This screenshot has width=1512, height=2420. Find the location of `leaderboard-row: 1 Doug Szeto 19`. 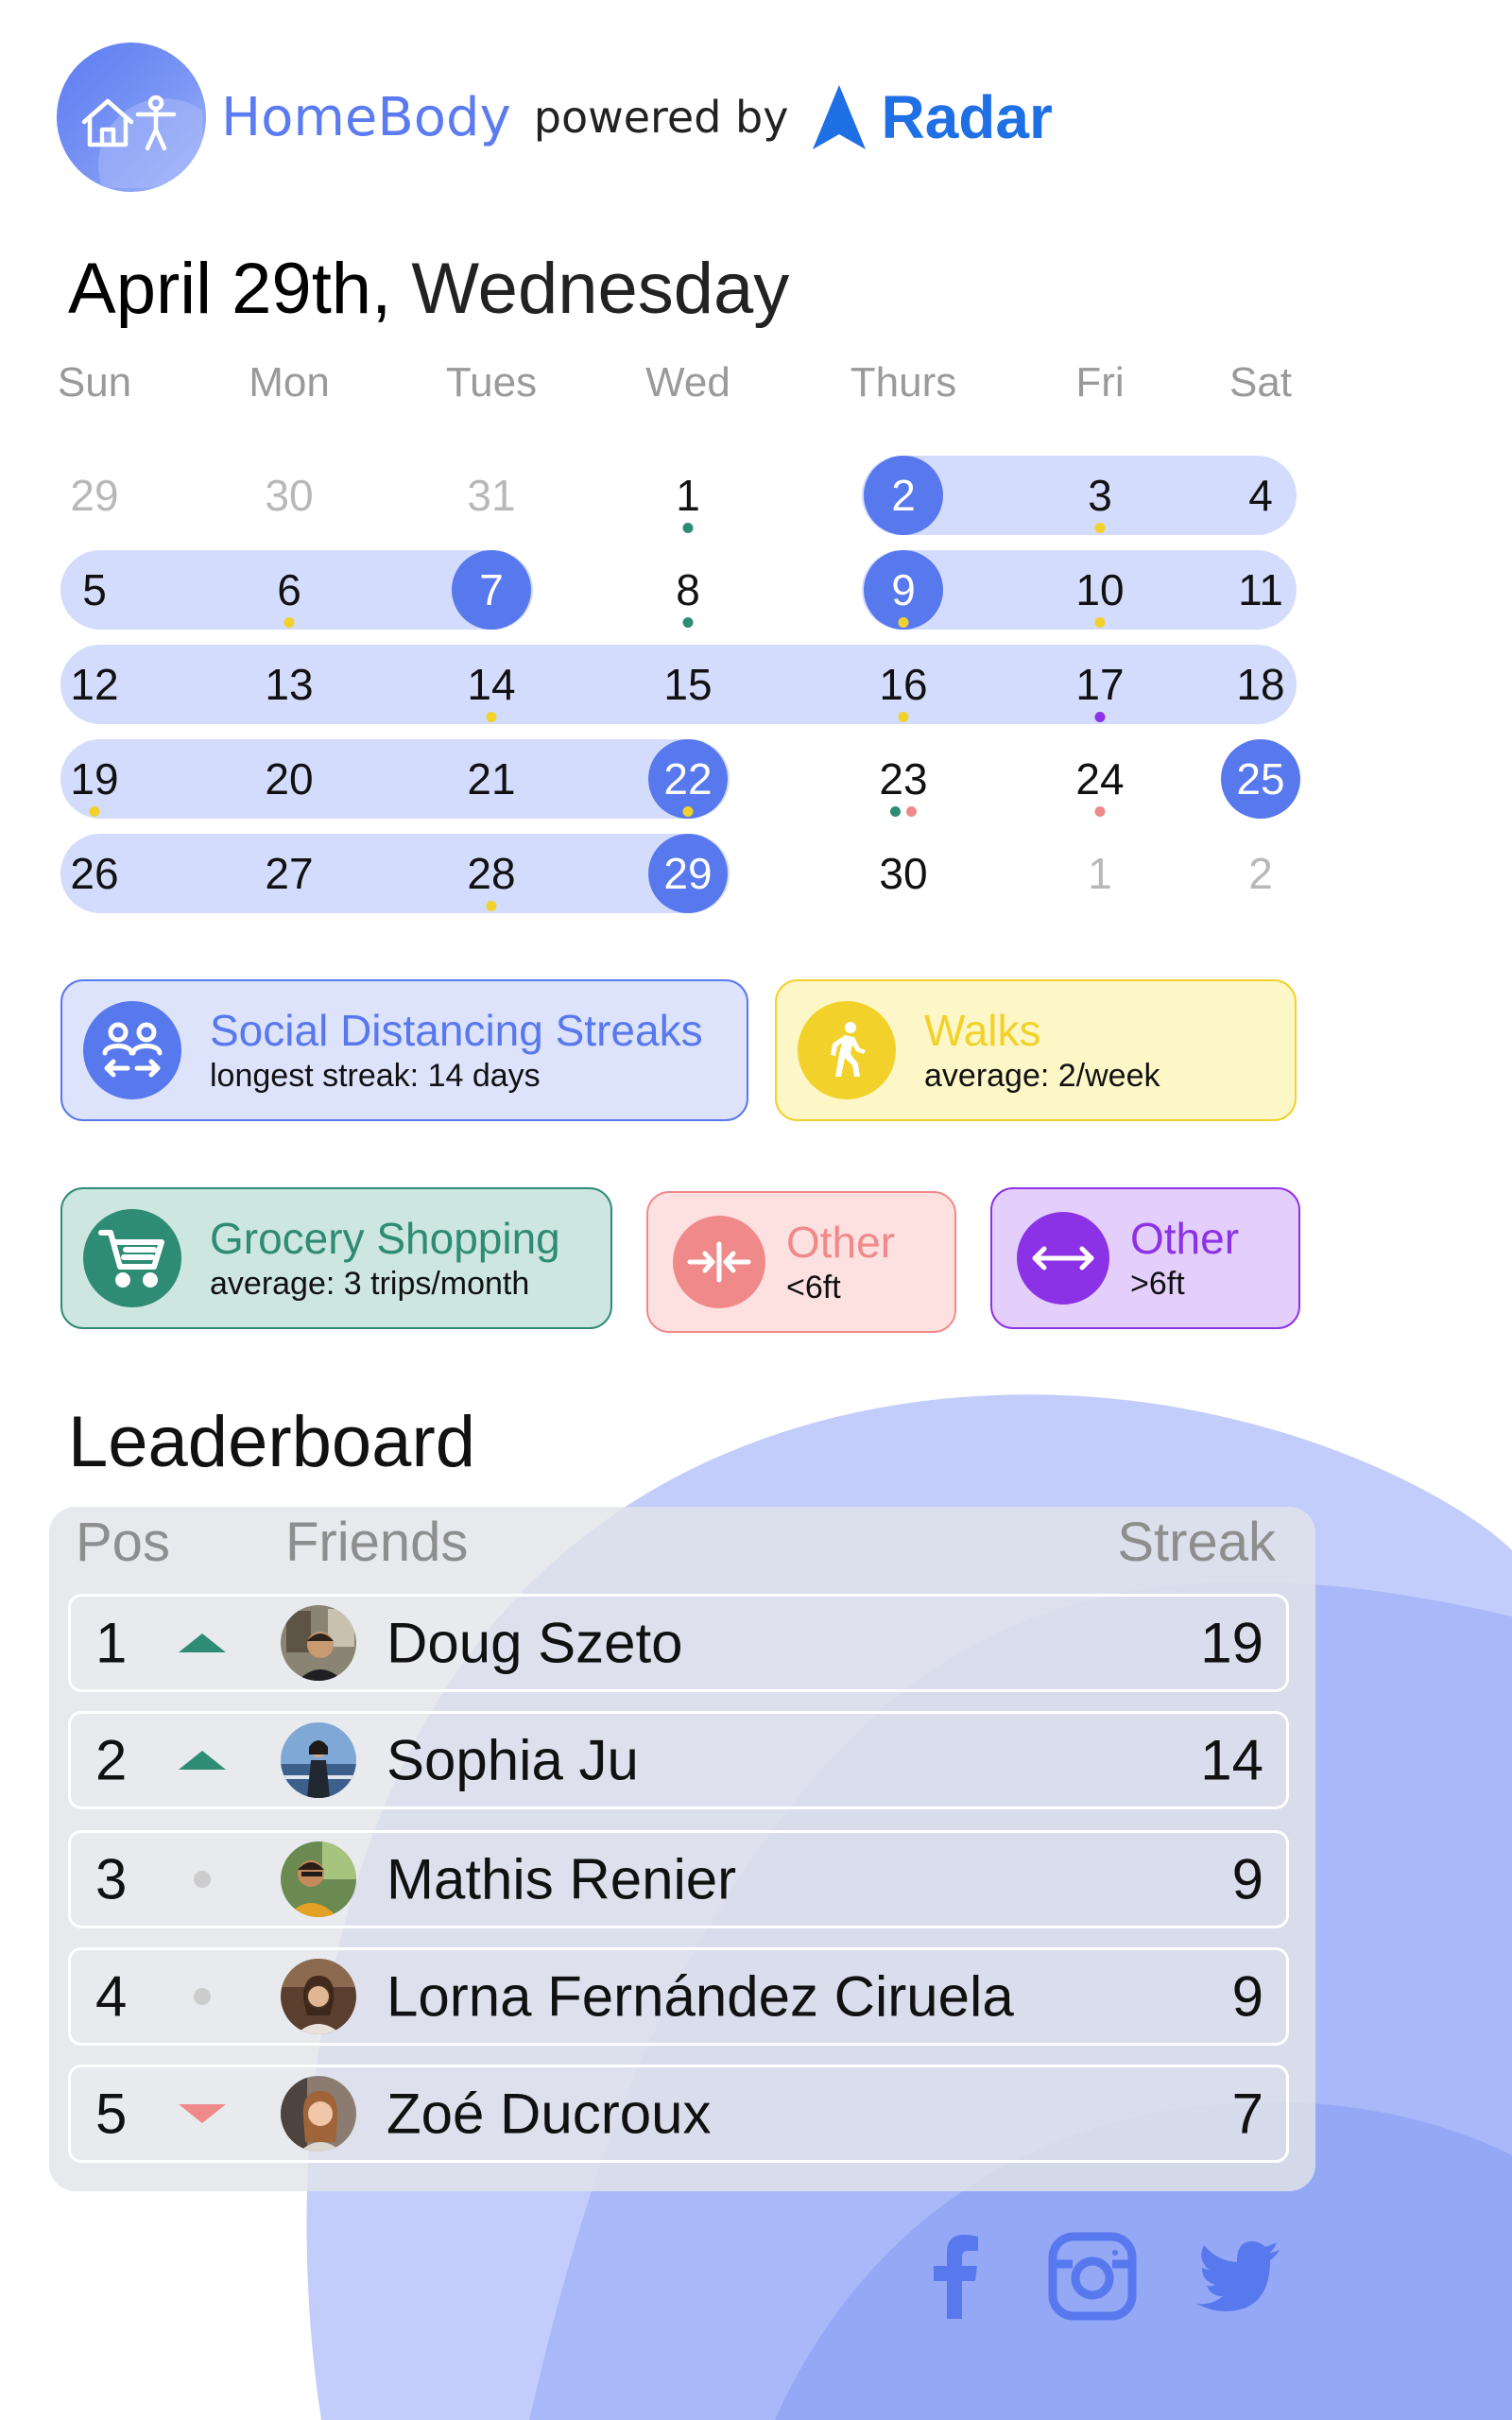

leaderboard-row: 1 Doug Szeto 19 is located at coordinates (678, 1643).